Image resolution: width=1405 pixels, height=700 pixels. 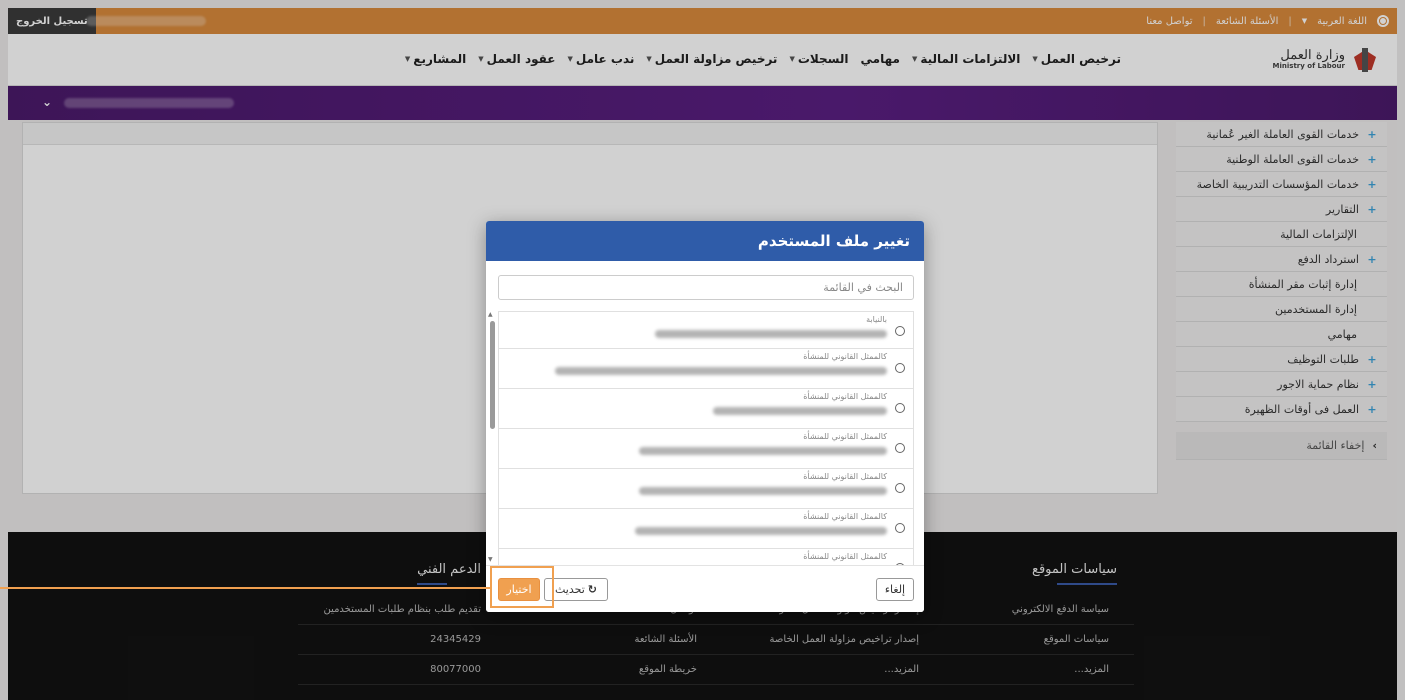 I want to click on list-item: بالنيابة, so click(x=706, y=330).